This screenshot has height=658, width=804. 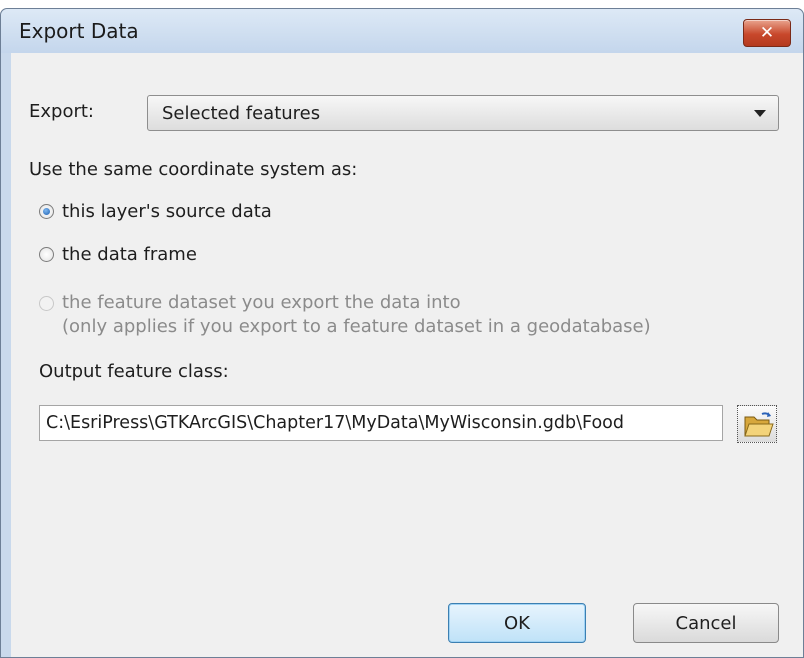 I want to click on title-bar: Export Data ✕, so click(x=402, y=31).